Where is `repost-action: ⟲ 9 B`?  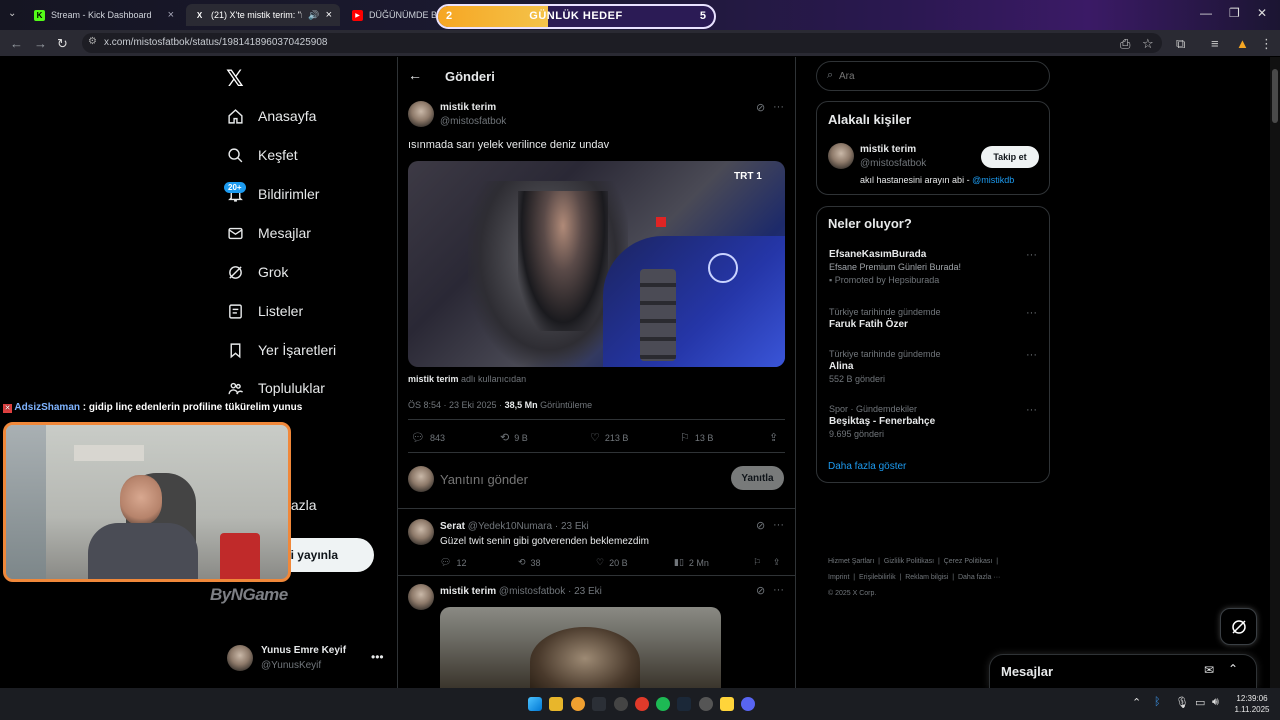
repost-action: ⟲ 9 B is located at coordinates (514, 437).